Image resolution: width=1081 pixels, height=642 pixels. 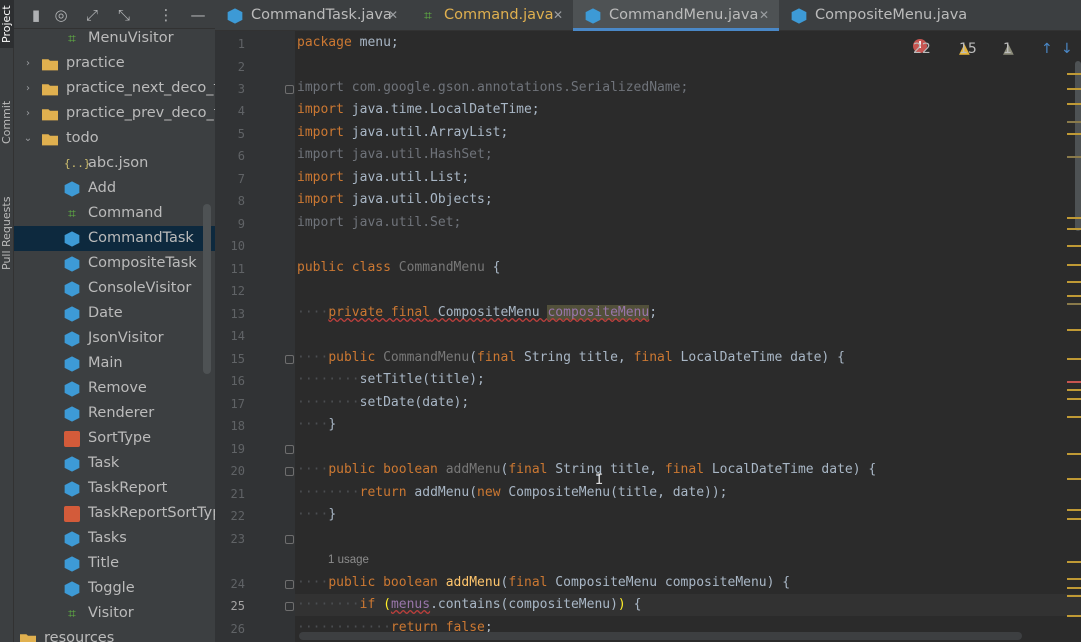 I want to click on line-number: 13, so click(x=237, y=314).